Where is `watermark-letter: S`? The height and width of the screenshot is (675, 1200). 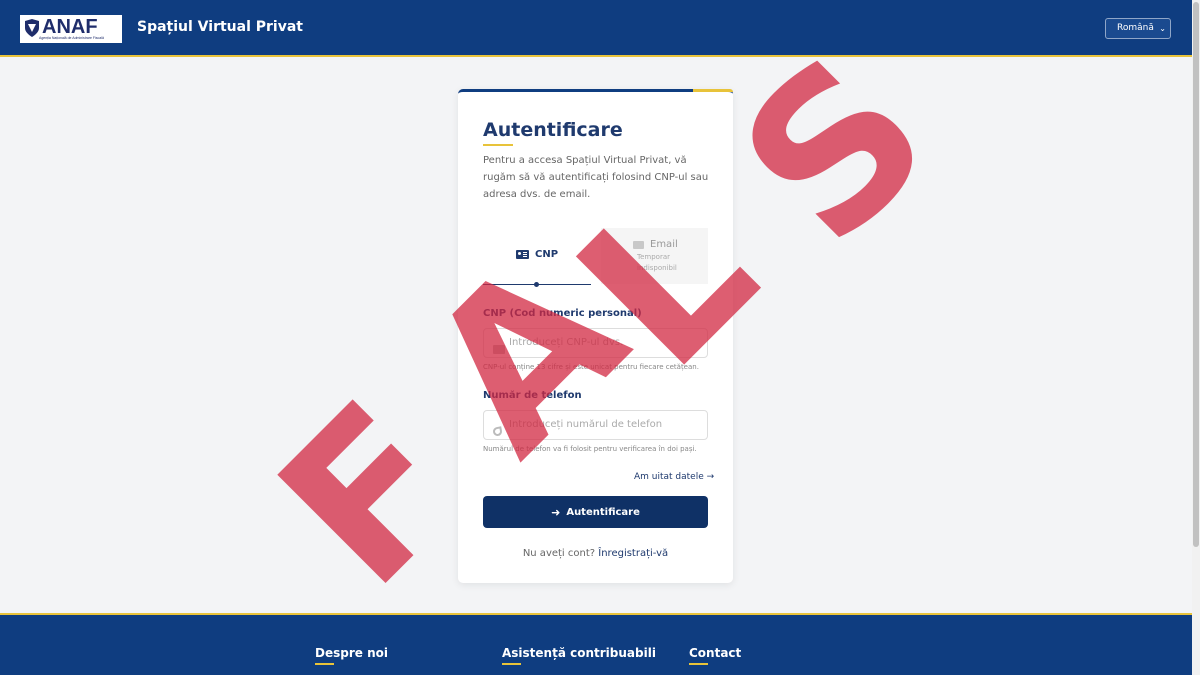 watermark-letter: S is located at coordinates (835, 149).